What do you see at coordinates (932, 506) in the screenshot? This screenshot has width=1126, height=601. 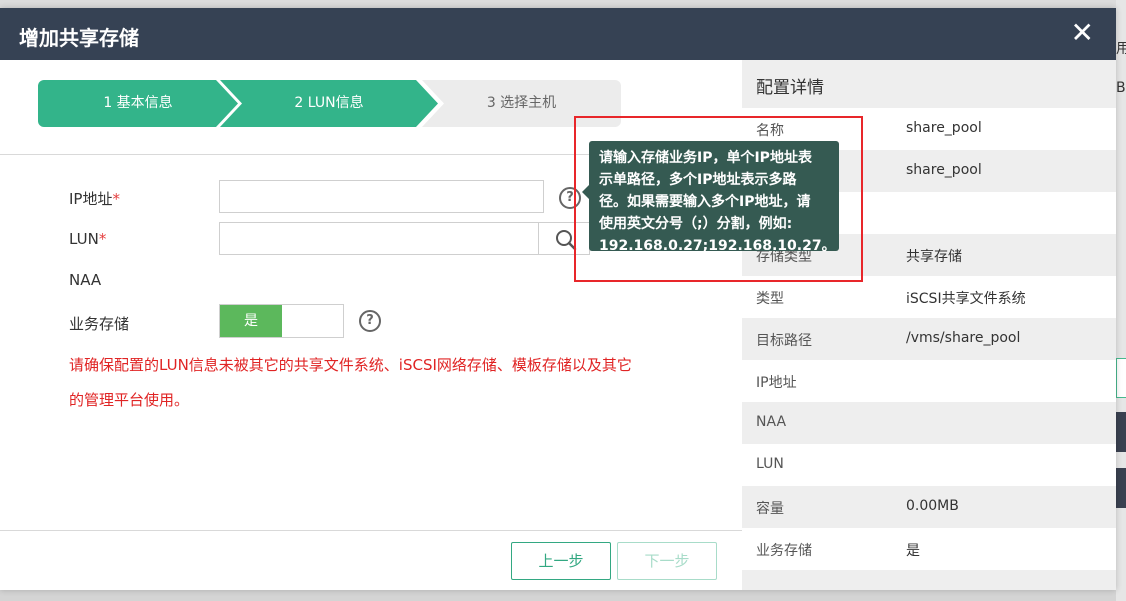 I see `detail-value: 0.00MB` at bounding box center [932, 506].